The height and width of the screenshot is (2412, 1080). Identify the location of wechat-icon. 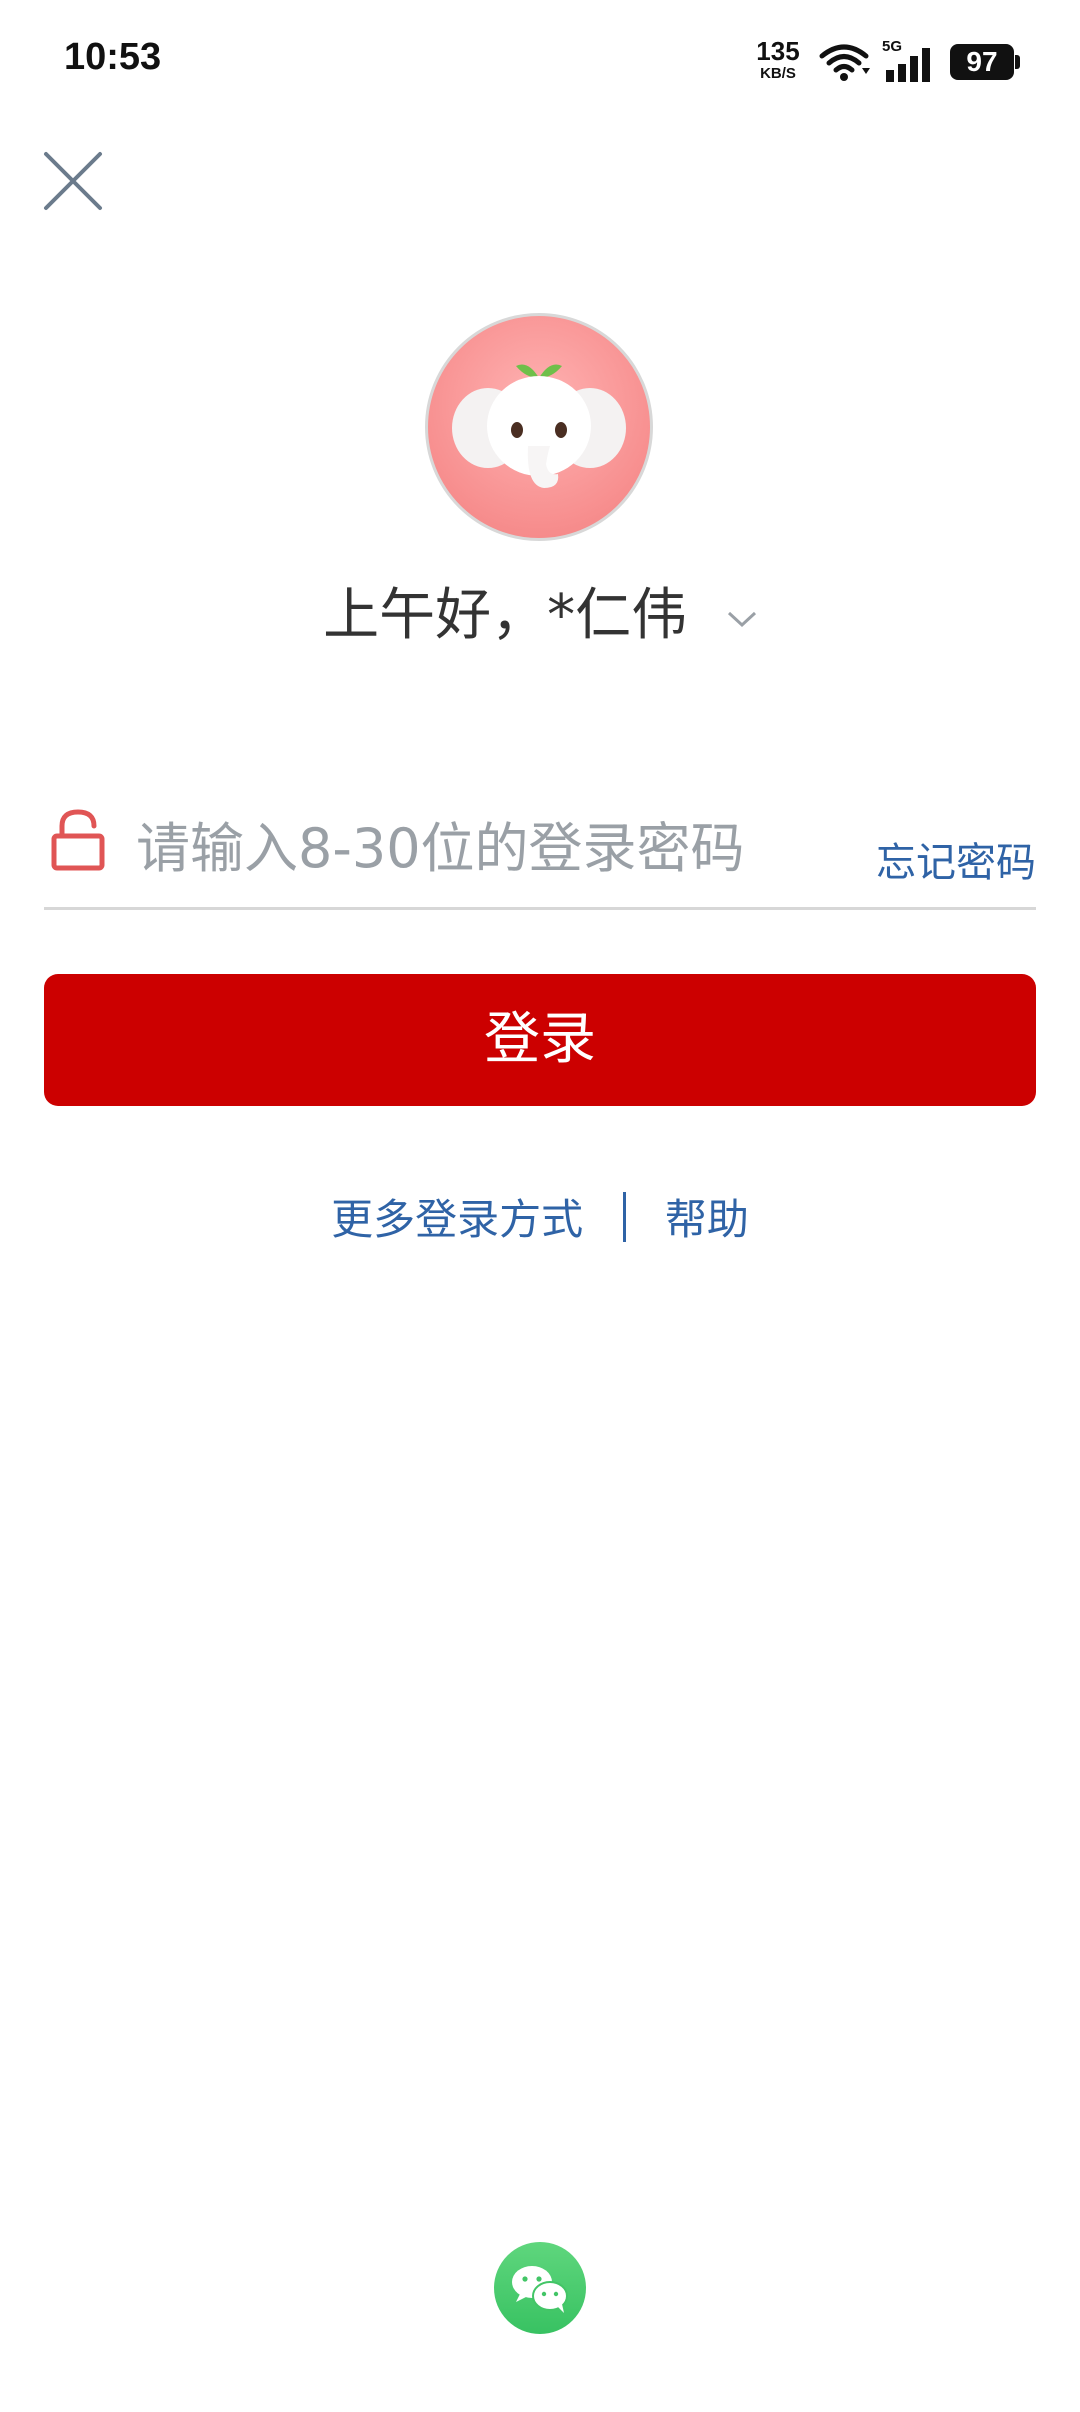
(540, 2289).